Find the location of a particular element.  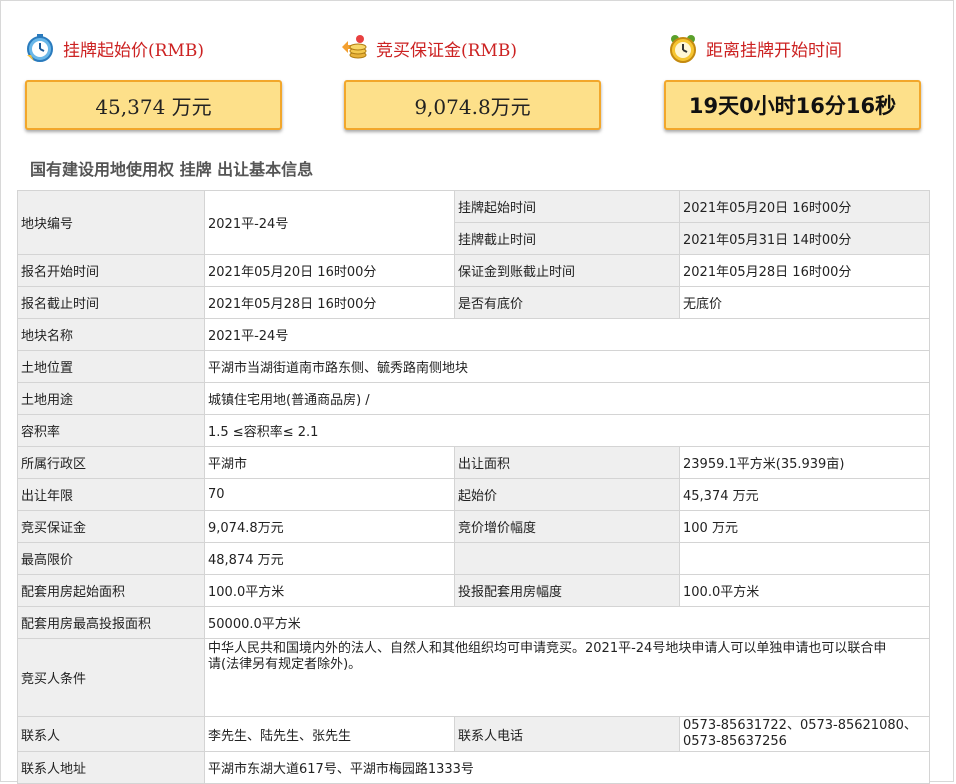

empty-value-cell is located at coordinates (804, 558).